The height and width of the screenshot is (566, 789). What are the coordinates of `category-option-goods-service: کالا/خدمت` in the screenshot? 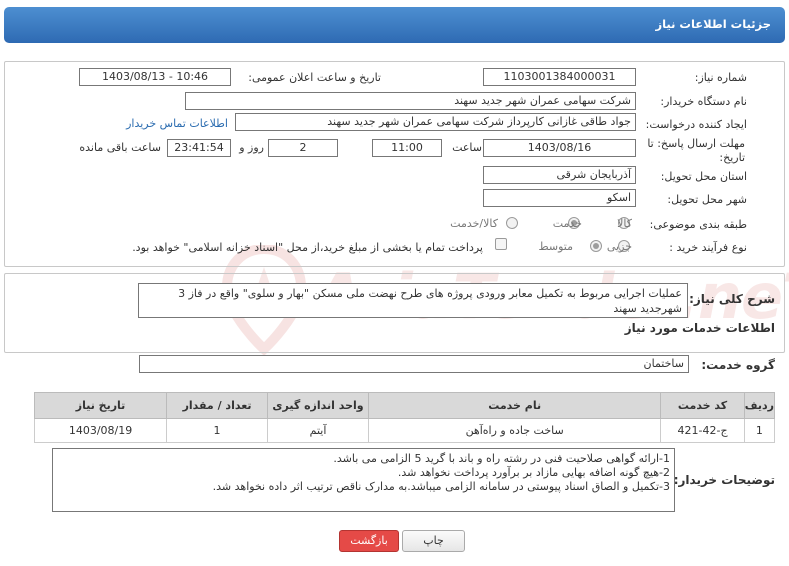 It's located at (474, 223).